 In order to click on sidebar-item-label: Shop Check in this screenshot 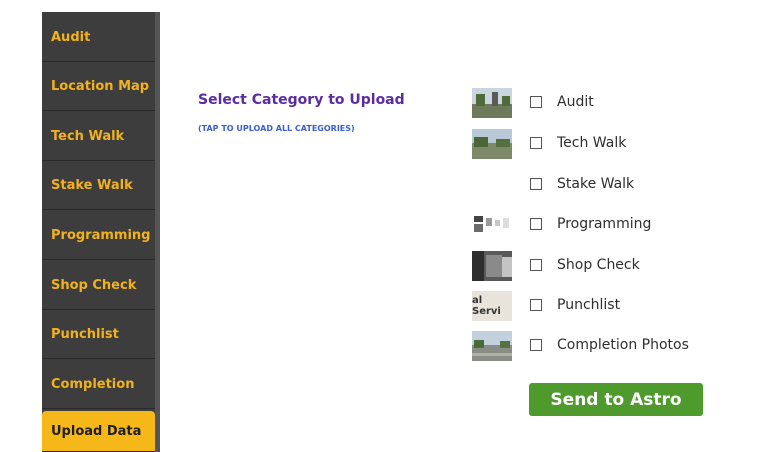, I will do `click(94, 285)`.